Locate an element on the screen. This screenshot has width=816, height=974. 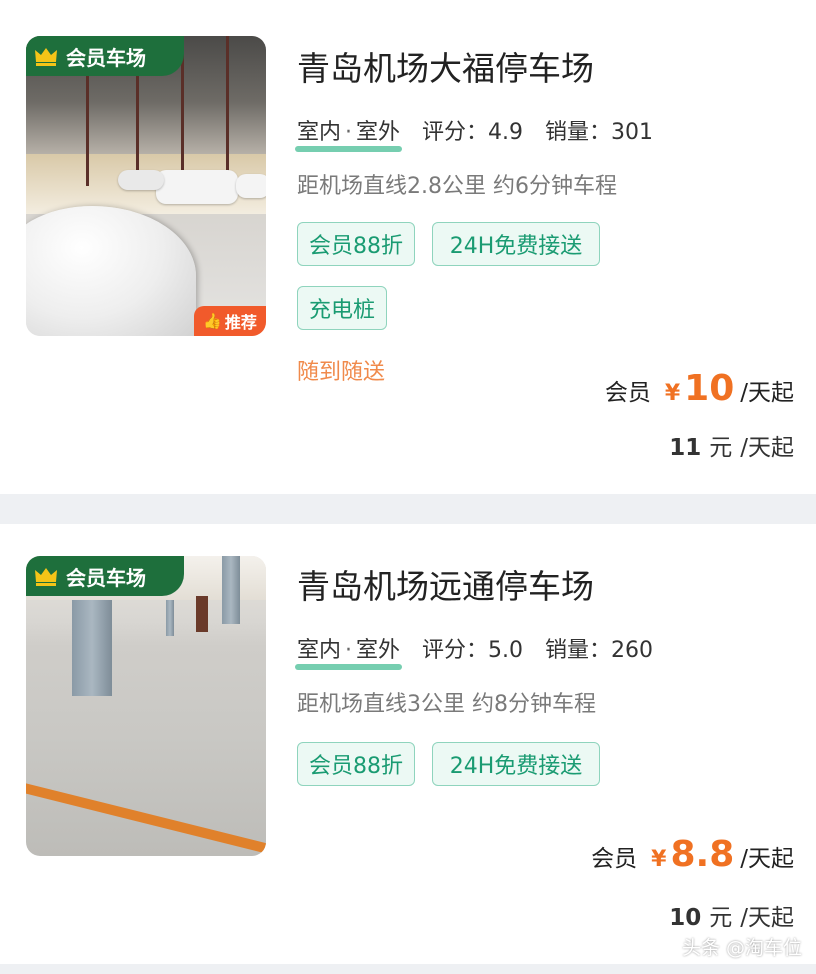
parking-lot-photo: 会员车场 is located at coordinates (146, 706).